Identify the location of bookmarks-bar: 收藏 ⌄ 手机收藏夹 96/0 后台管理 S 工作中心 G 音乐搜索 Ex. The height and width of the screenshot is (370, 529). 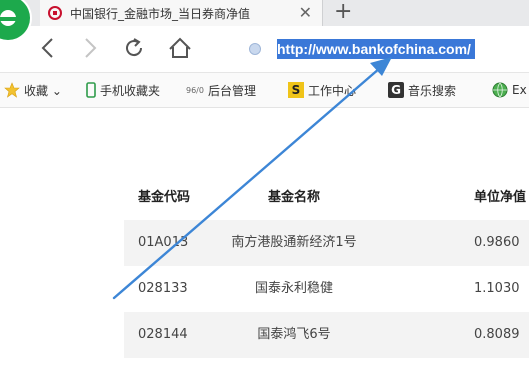
(264, 90).